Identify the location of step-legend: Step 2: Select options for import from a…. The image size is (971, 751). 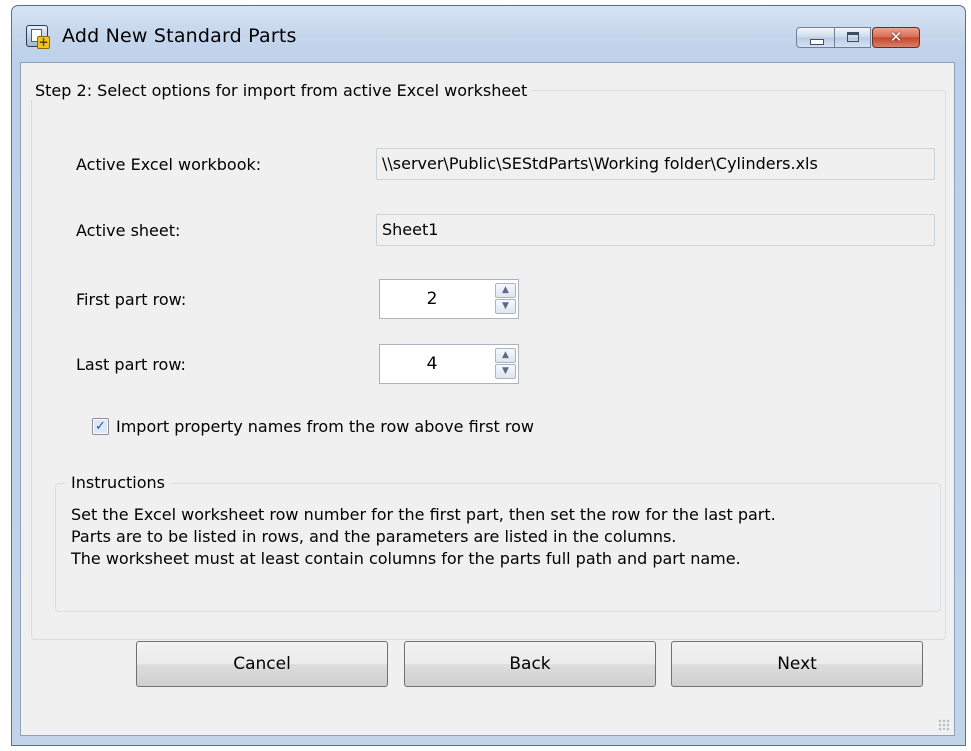
(281, 90).